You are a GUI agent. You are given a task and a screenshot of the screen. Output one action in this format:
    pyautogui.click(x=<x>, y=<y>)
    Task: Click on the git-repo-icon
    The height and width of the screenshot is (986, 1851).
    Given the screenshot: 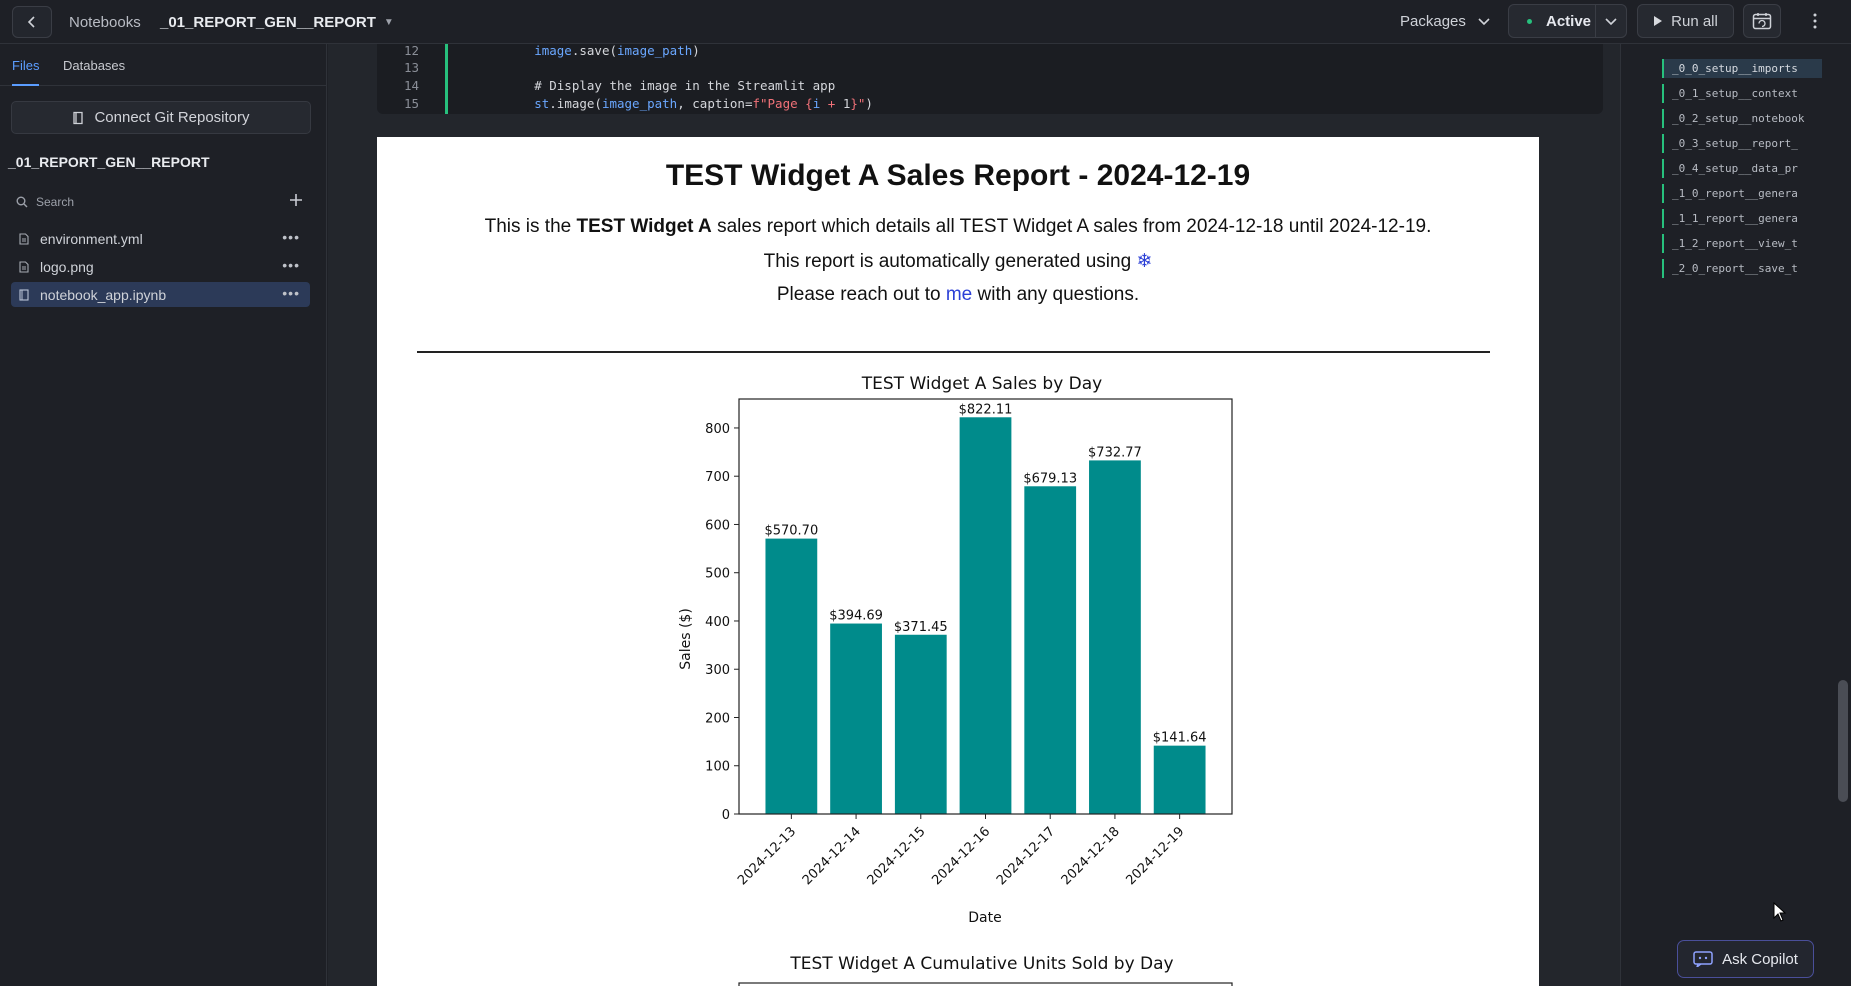 What is the action you would take?
    pyautogui.click(x=78, y=117)
    